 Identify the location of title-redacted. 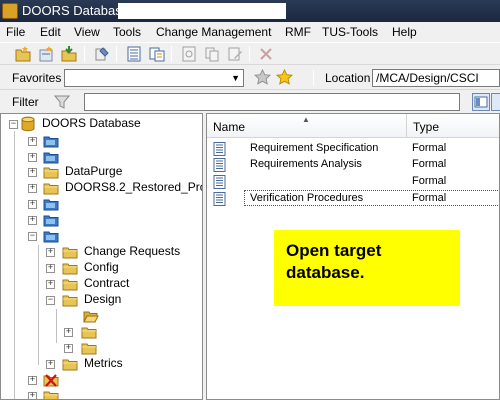
(202, 11).